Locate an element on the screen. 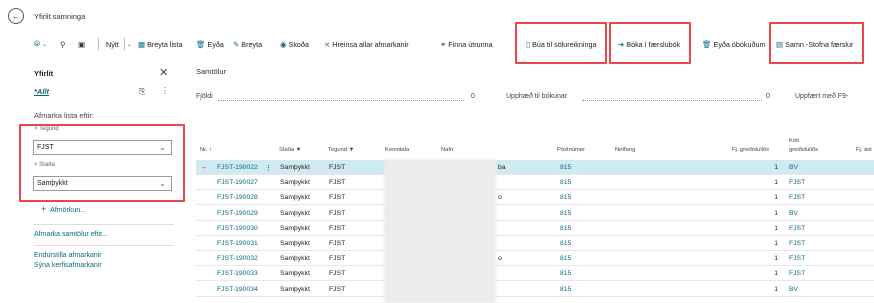 This screenshot has width=874, height=303. cell-nr: FJST-190031 is located at coordinates (237, 243).